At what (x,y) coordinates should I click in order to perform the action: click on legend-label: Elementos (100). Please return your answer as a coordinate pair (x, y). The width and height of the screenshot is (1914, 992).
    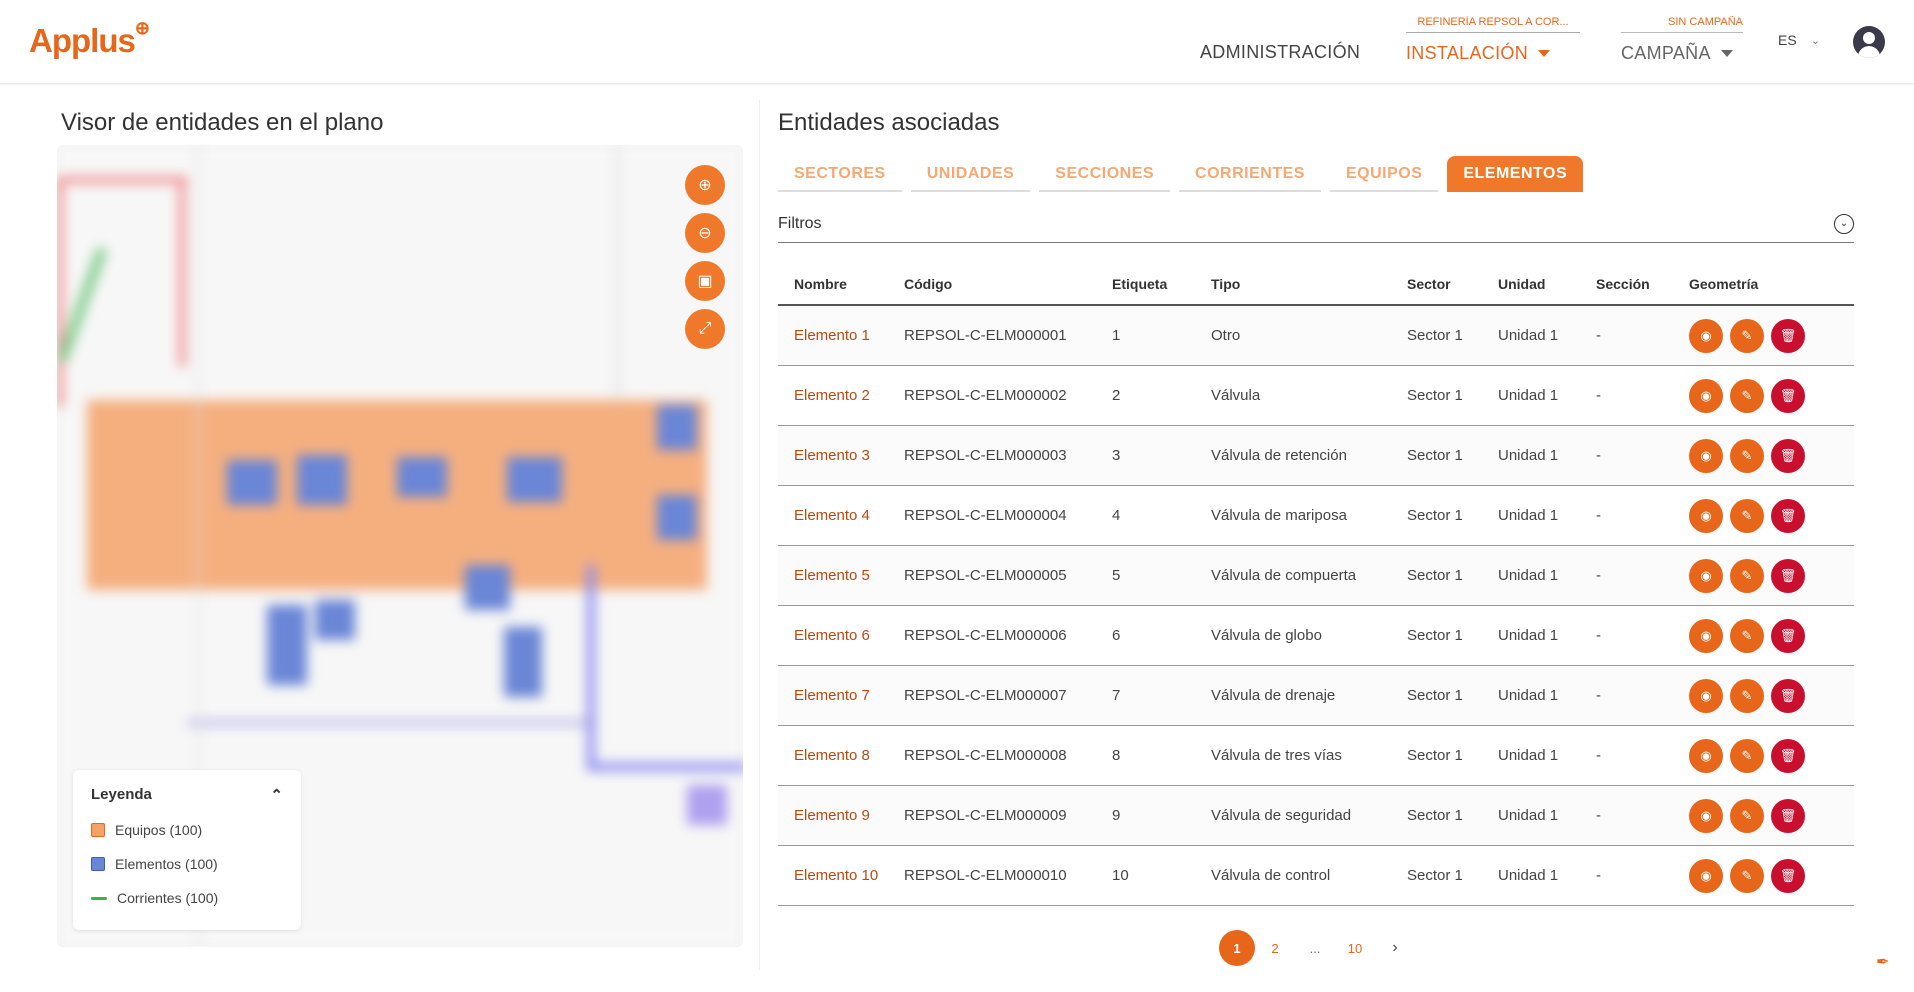
    Looking at the image, I should click on (166, 864).